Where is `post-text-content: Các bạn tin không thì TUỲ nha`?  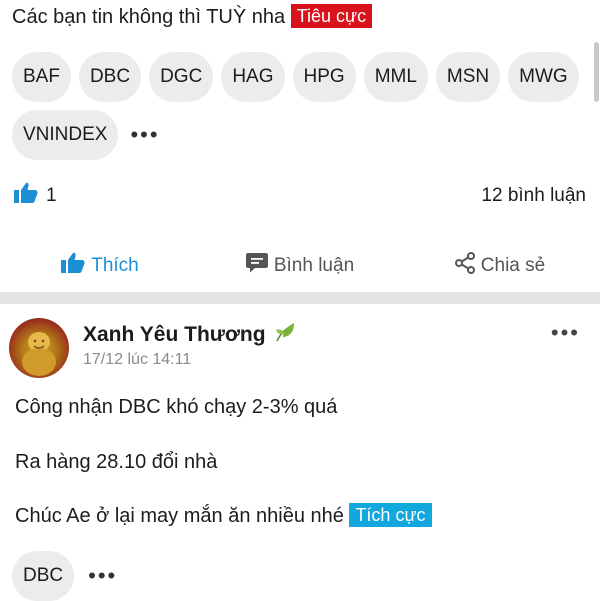 post-text-content: Các bạn tin không thì TUỲ nha is located at coordinates (149, 17).